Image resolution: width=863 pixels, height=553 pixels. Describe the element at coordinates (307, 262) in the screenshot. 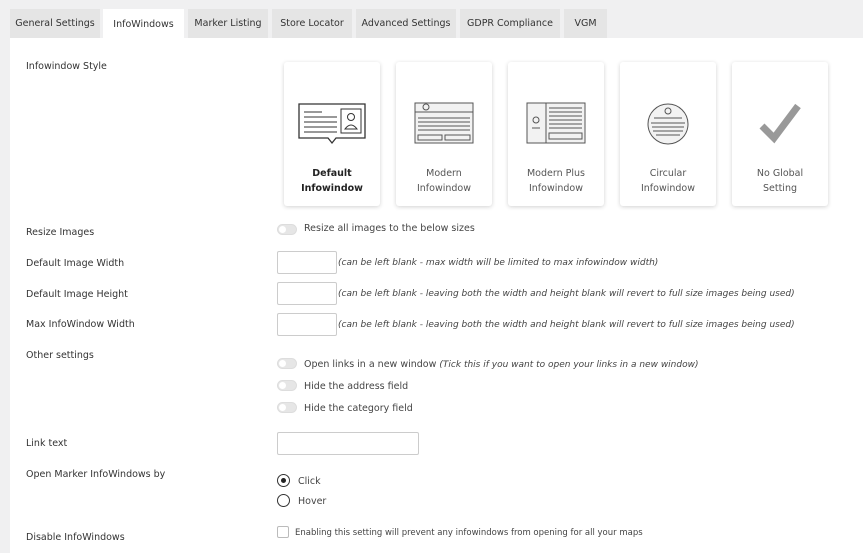

I see `image-width-input` at that location.